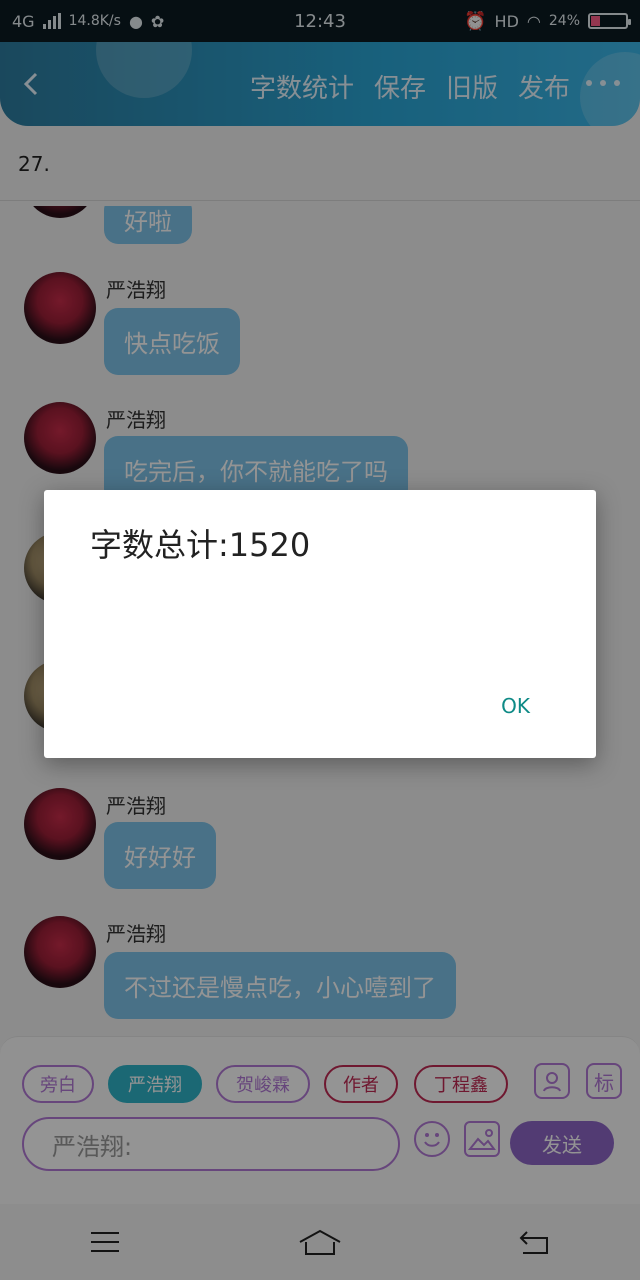 Image resolution: width=640 pixels, height=1280 pixels. What do you see at coordinates (515, 706) in the screenshot?
I see `ok-button: OK` at bounding box center [515, 706].